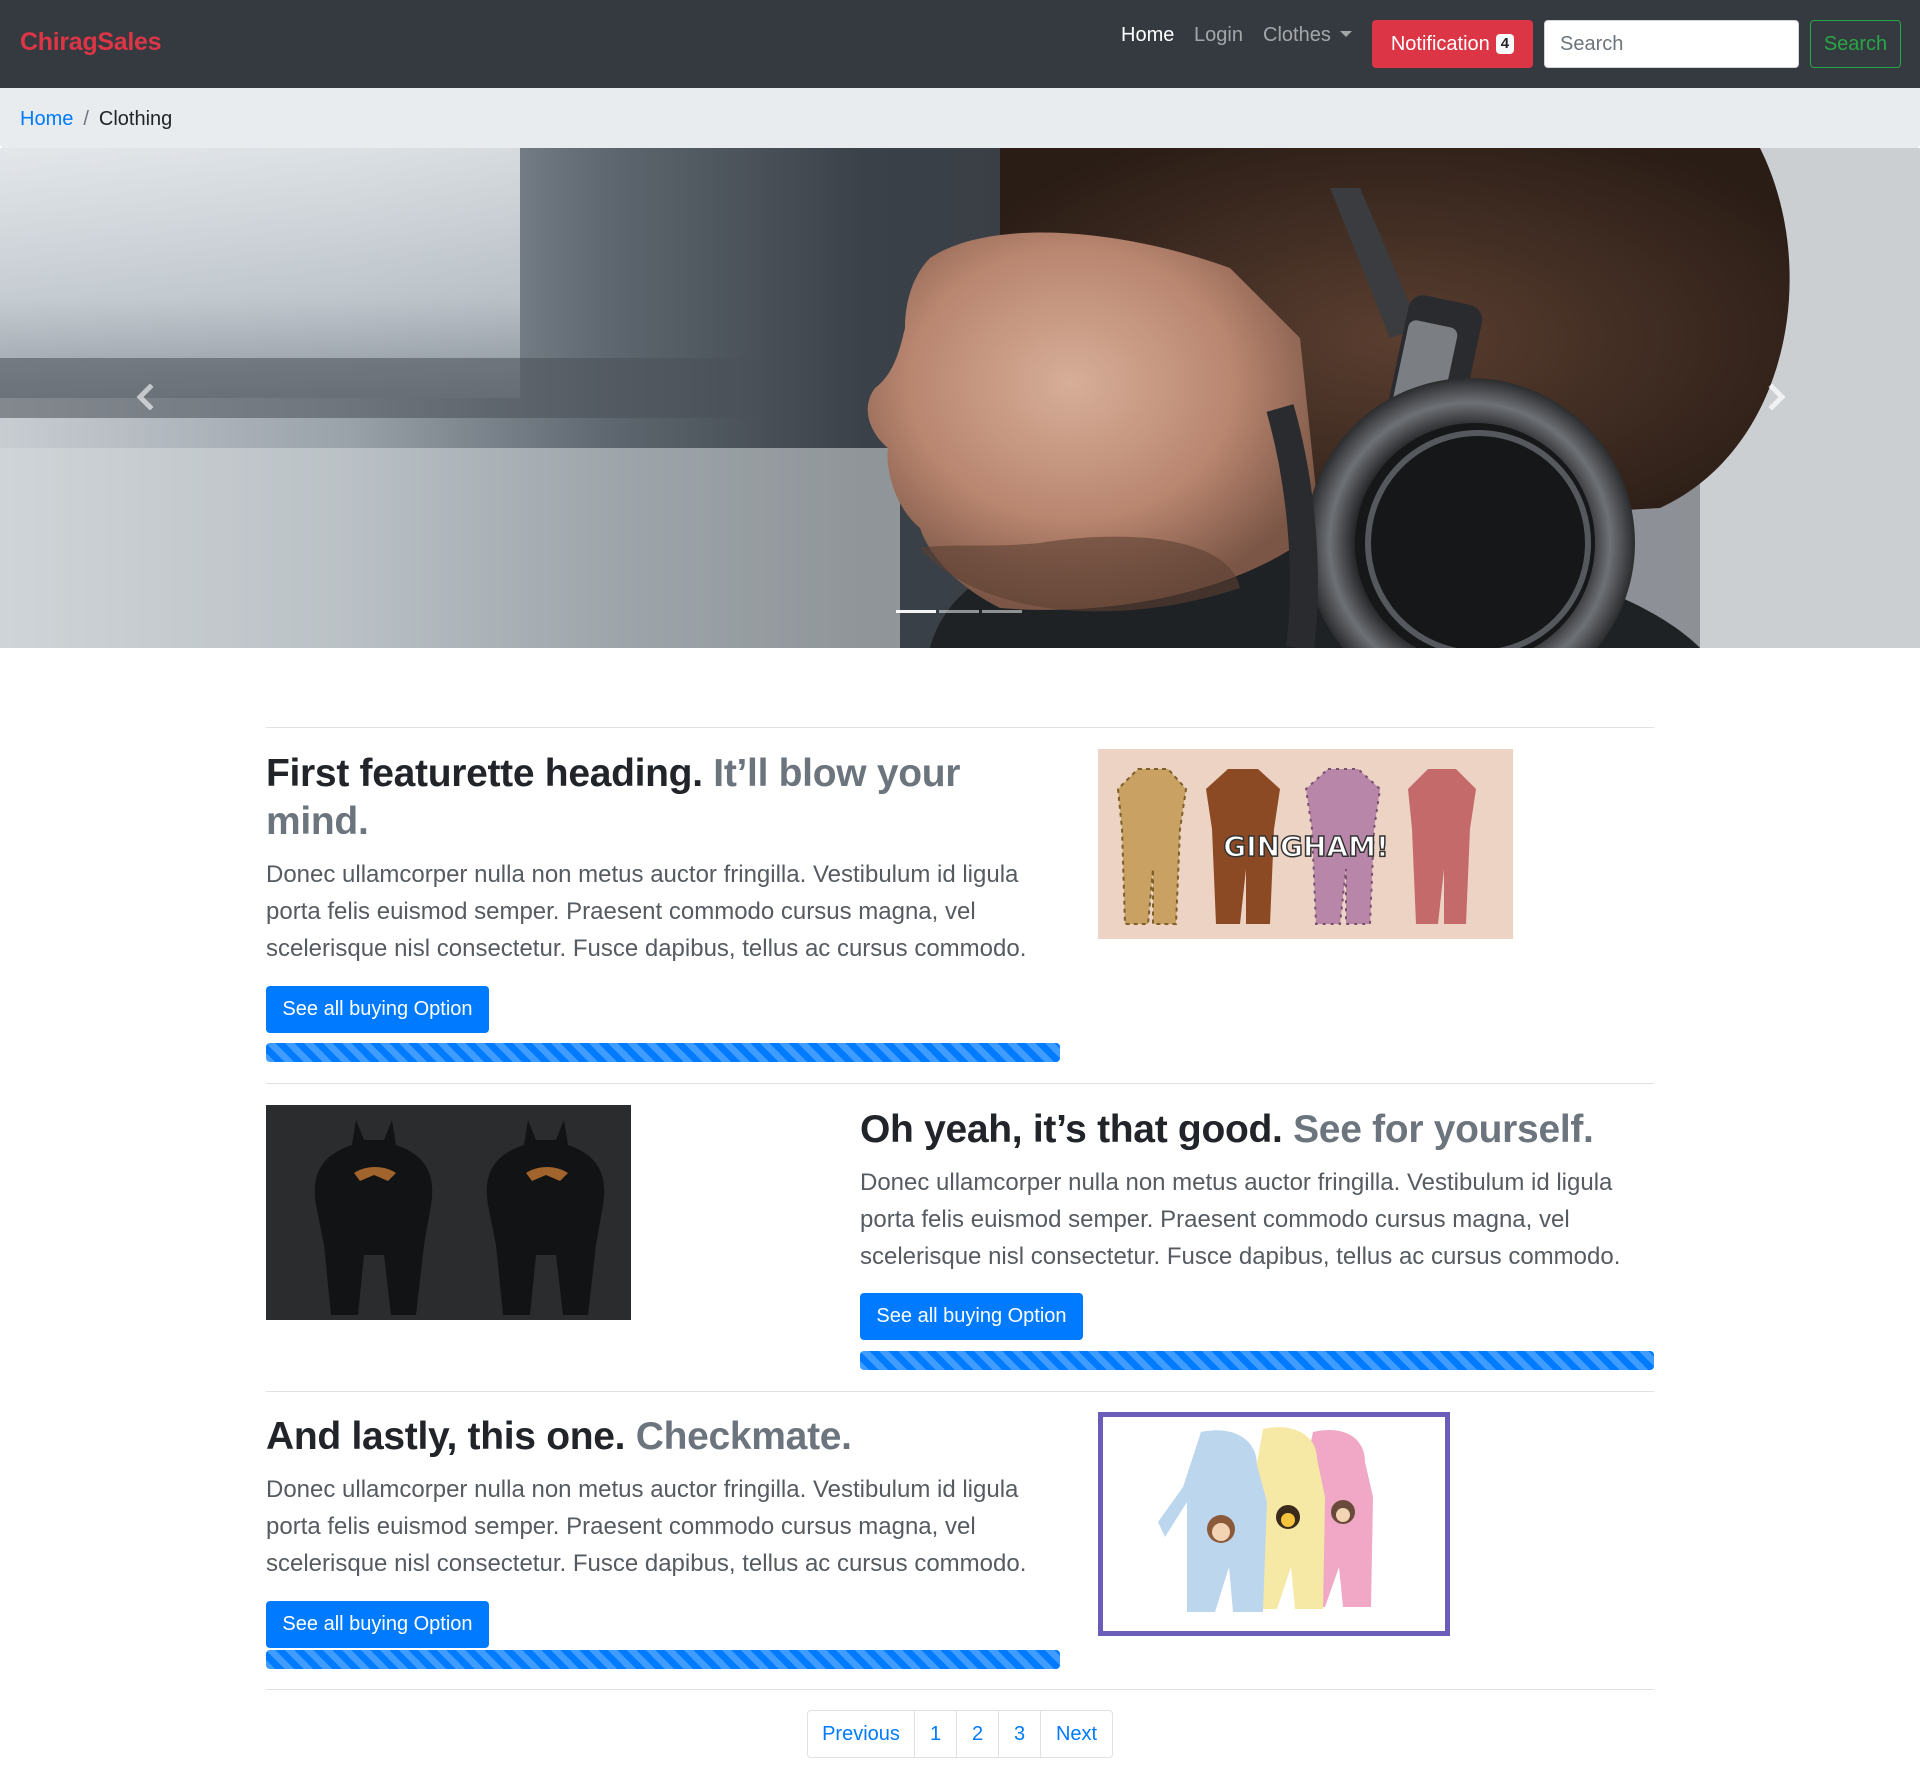 The width and height of the screenshot is (1920, 1777). Describe the element at coordinates (960, 118) in the screenshot. I see `breadcrumb: Home / Clothing` at that location.